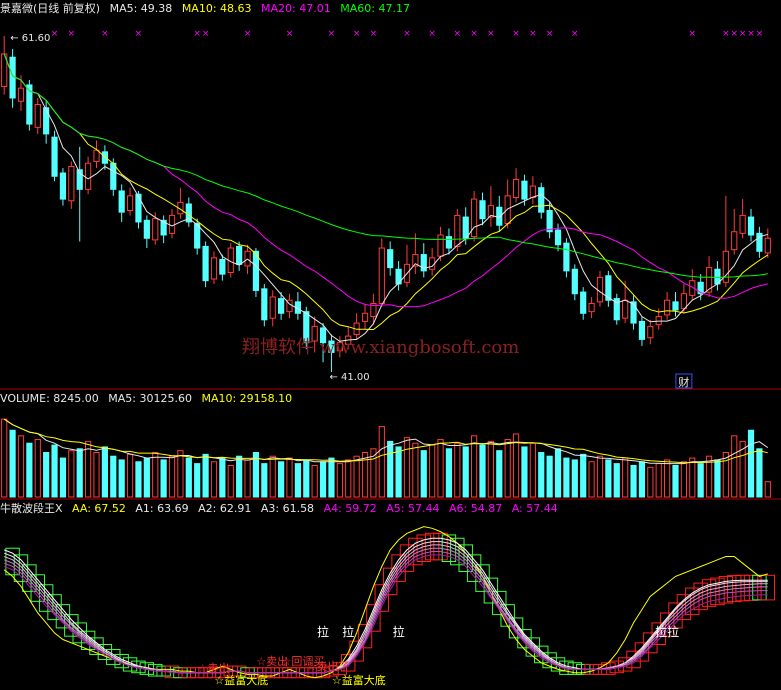  Describe the element at coordinates (381, 347) in the screenshot. I see `watermark: 翔博软件 www.xiangbosoft.com` at that location.